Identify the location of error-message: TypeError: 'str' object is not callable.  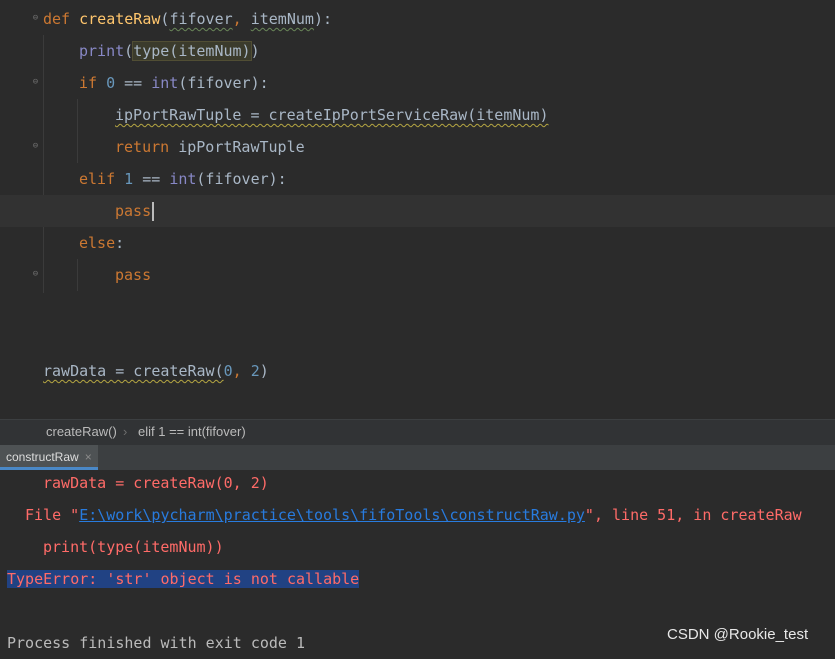
(183, 579).